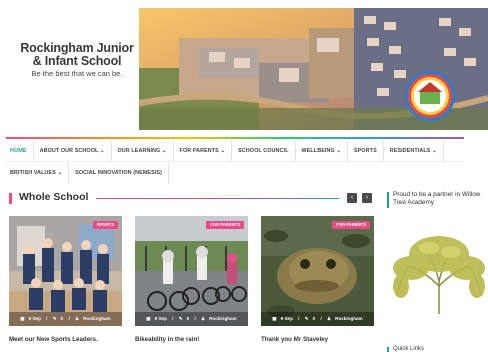 The image size is (488, 352). I want to click on category-badge: SPORTS, so click(105, 225).